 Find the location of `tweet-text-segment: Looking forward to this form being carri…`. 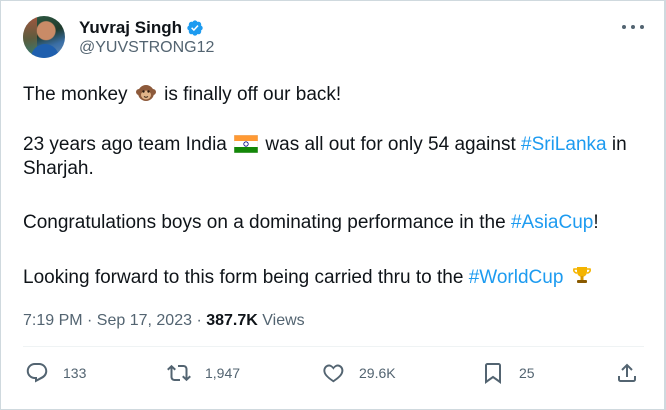

tweet-text-segment: Looking forward to this form being carri… is located at coordinates (243, 277).